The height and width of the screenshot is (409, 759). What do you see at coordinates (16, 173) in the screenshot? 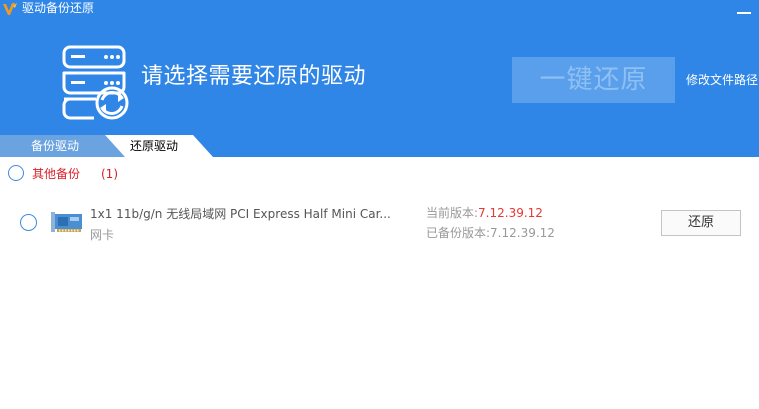
I see `group-select-radio` at bounding box center [16, 173].